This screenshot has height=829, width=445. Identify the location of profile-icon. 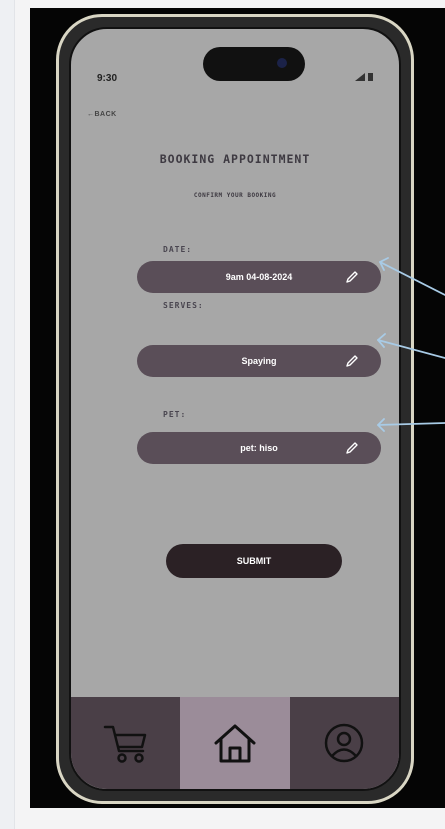
(344, 743).